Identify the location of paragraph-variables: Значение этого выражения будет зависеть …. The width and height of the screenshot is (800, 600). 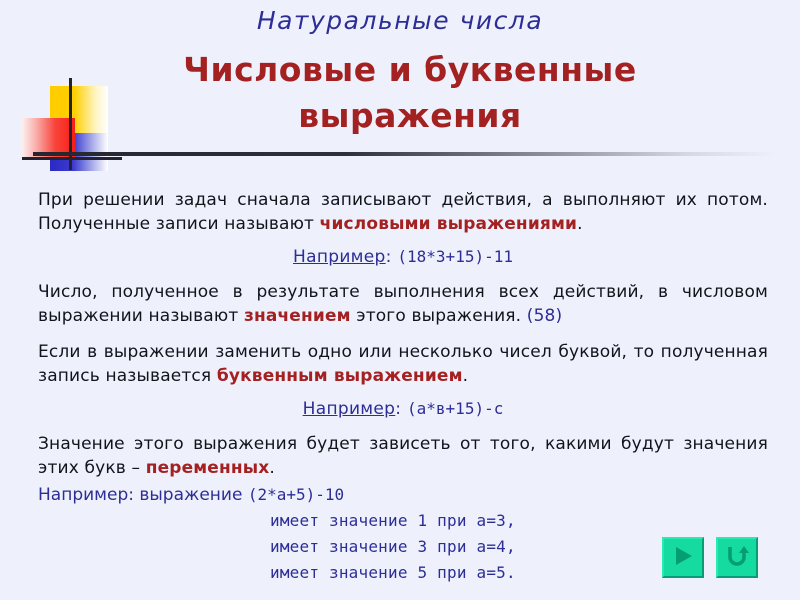
(403, 456).